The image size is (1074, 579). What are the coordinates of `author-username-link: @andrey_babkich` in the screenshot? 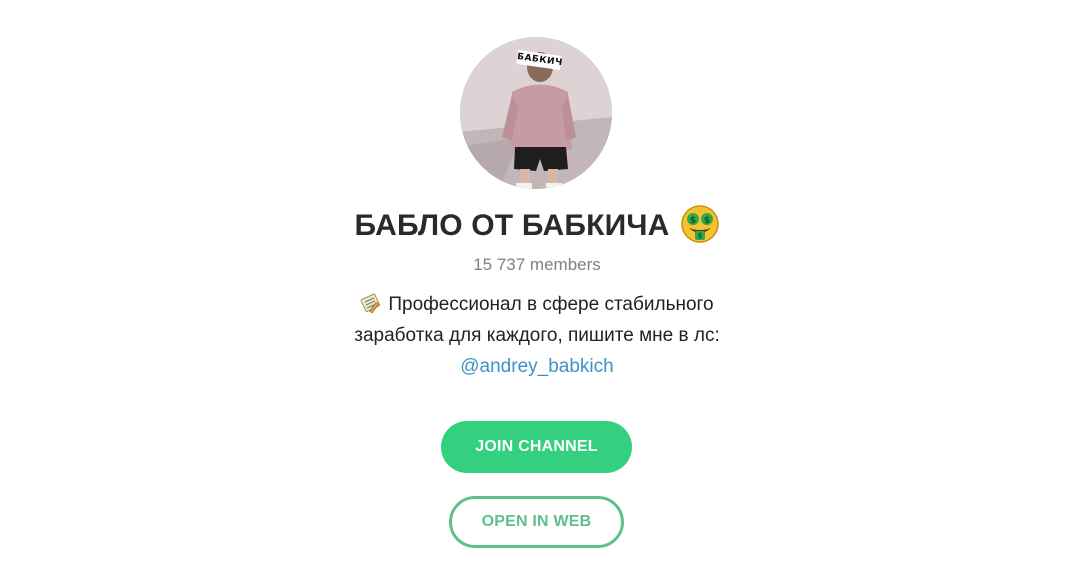 It's located at (536, 366).